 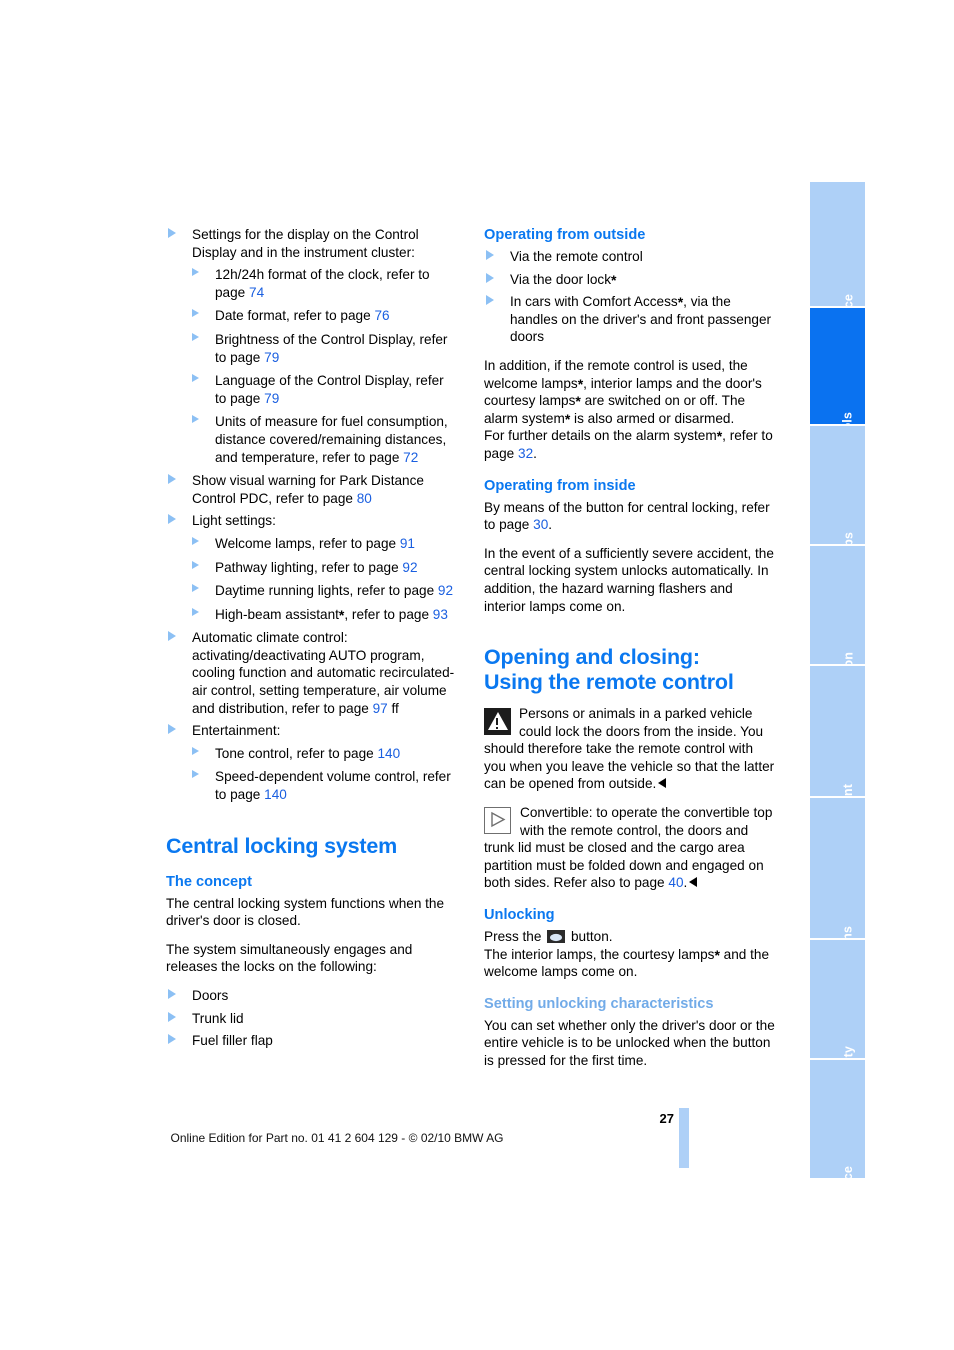 I want to click on page-ref: 140, so click(x=389, y=753).